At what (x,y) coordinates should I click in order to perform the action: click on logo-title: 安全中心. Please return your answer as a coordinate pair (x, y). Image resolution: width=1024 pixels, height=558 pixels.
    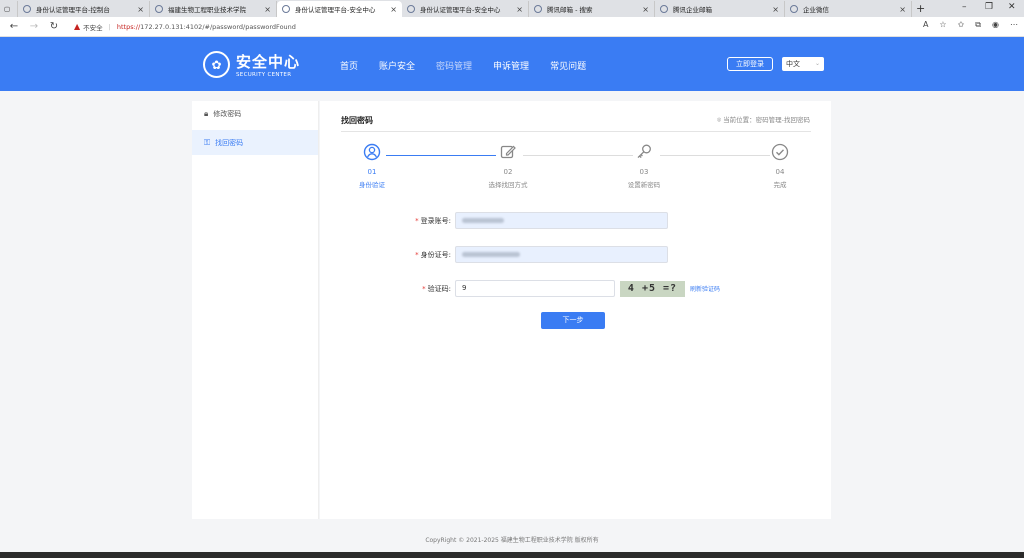
    Looking at the image, I should click on (268, 62).